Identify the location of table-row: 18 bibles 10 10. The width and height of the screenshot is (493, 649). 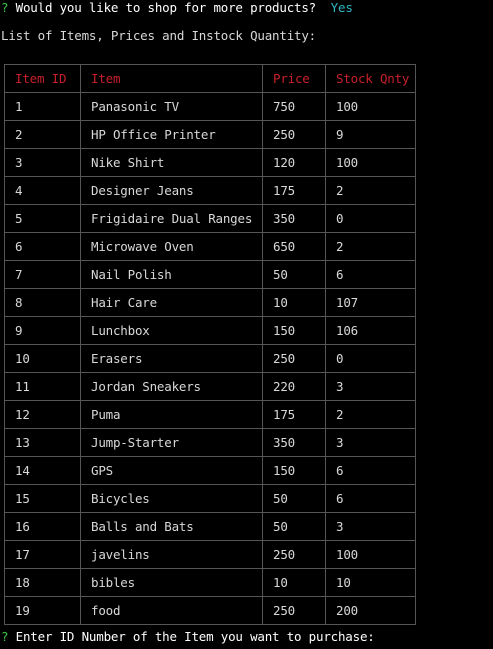
(210, 582).